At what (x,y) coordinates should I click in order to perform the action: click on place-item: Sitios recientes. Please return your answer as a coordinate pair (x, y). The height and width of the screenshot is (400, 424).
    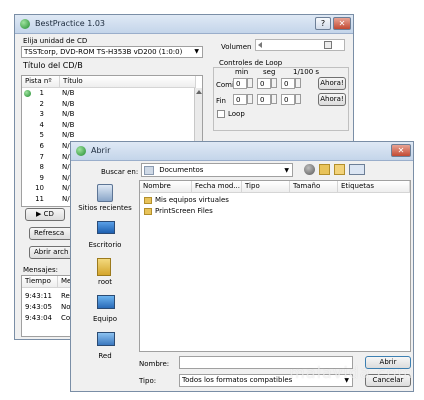
    Looking at the image, I should click on (106, 198).